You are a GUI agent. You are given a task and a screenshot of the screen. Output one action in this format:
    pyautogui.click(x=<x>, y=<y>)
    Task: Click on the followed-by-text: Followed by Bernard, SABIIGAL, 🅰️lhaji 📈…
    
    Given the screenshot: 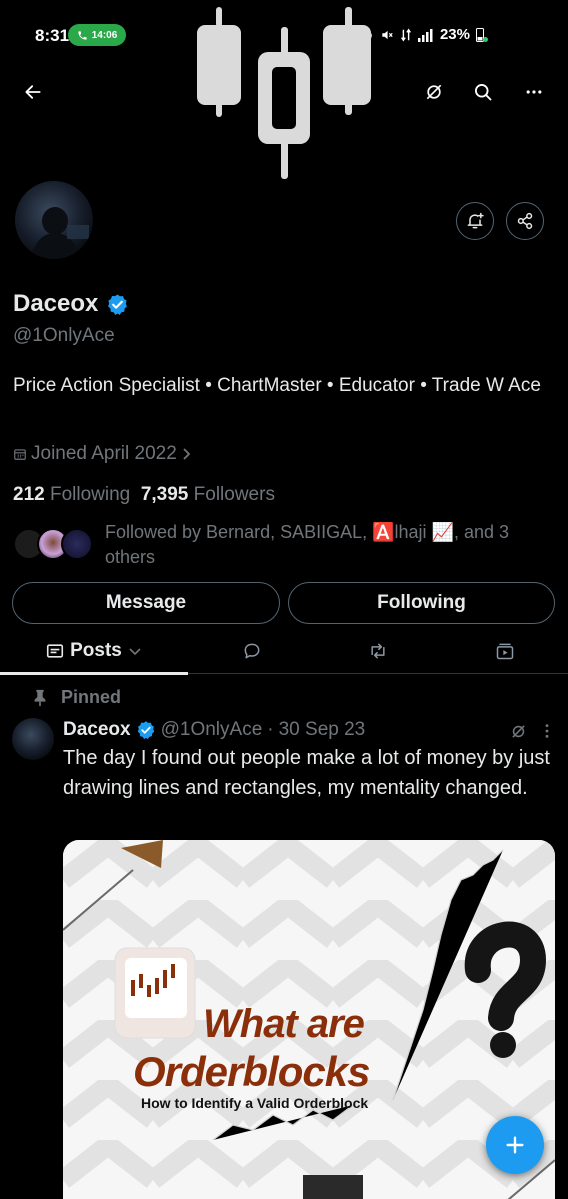 What is the action you would take?
    pyautogui.click(x=307, y=544)
    